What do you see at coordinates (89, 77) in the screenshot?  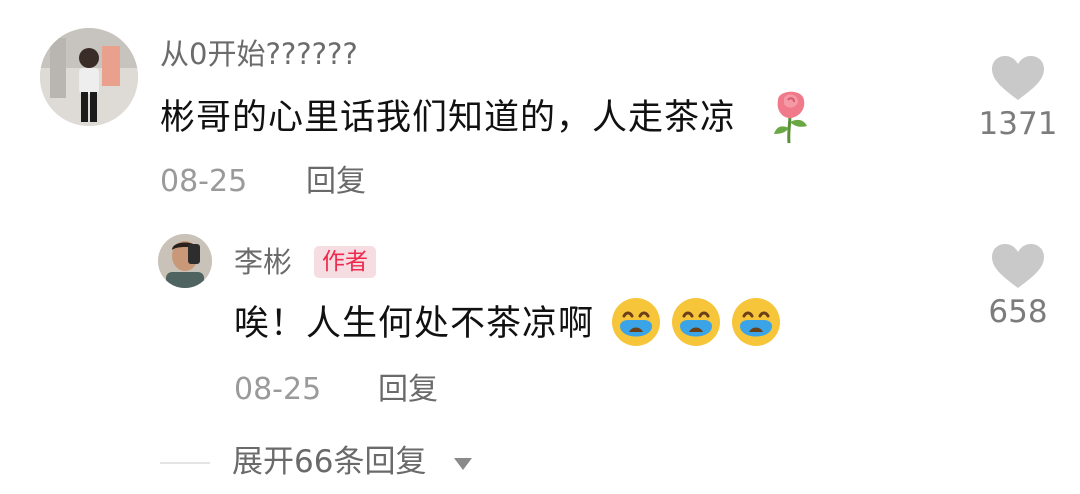 I see `commenter-avatar` at bounding box center [89, 77].